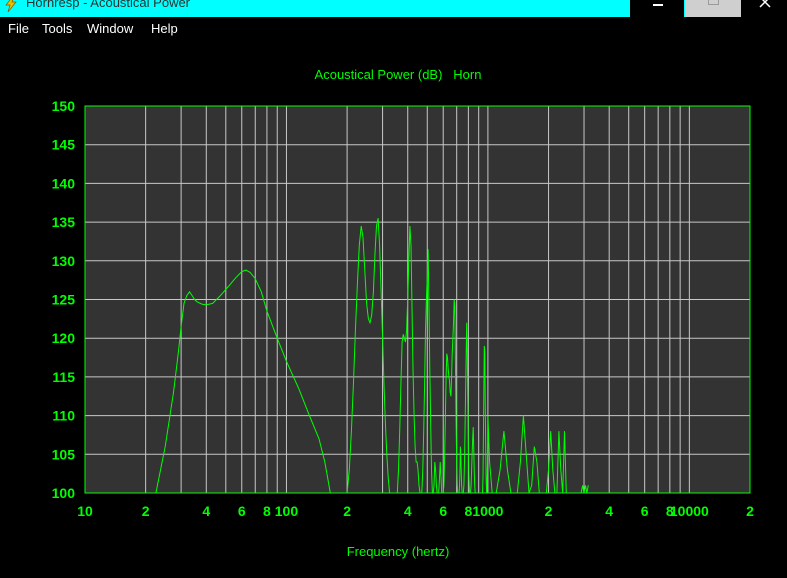  I want to click on x-axis-ticks: 10 2 4 6 8 100 2 4 6 8 1000 2 4 6 810000 2, so click(415, 511).